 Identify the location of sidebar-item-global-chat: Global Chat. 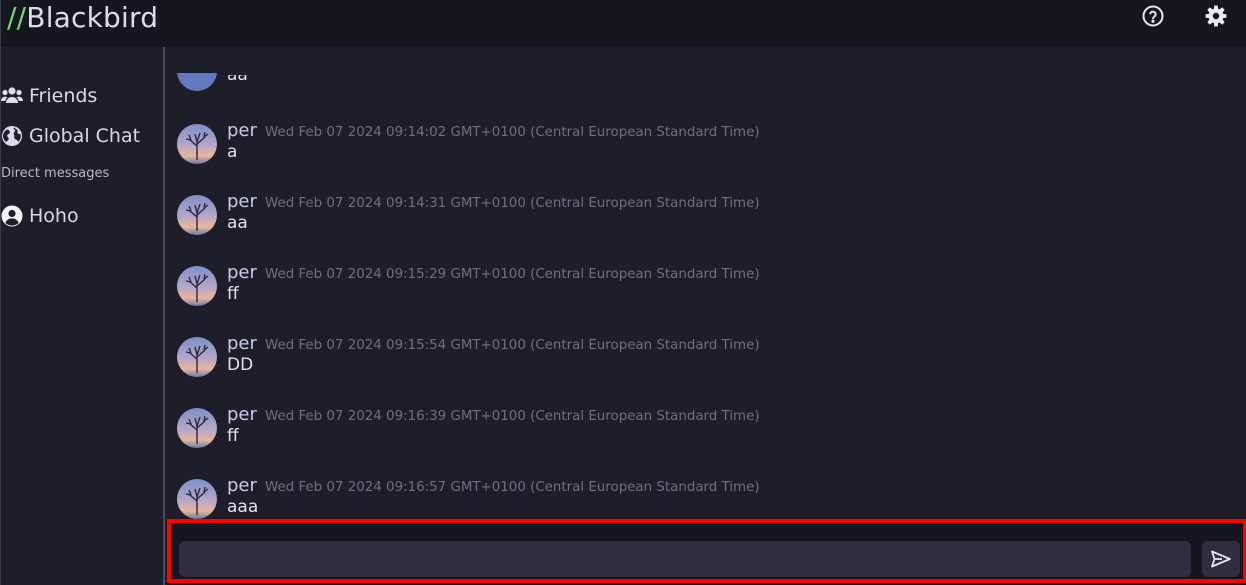
(70, 136).